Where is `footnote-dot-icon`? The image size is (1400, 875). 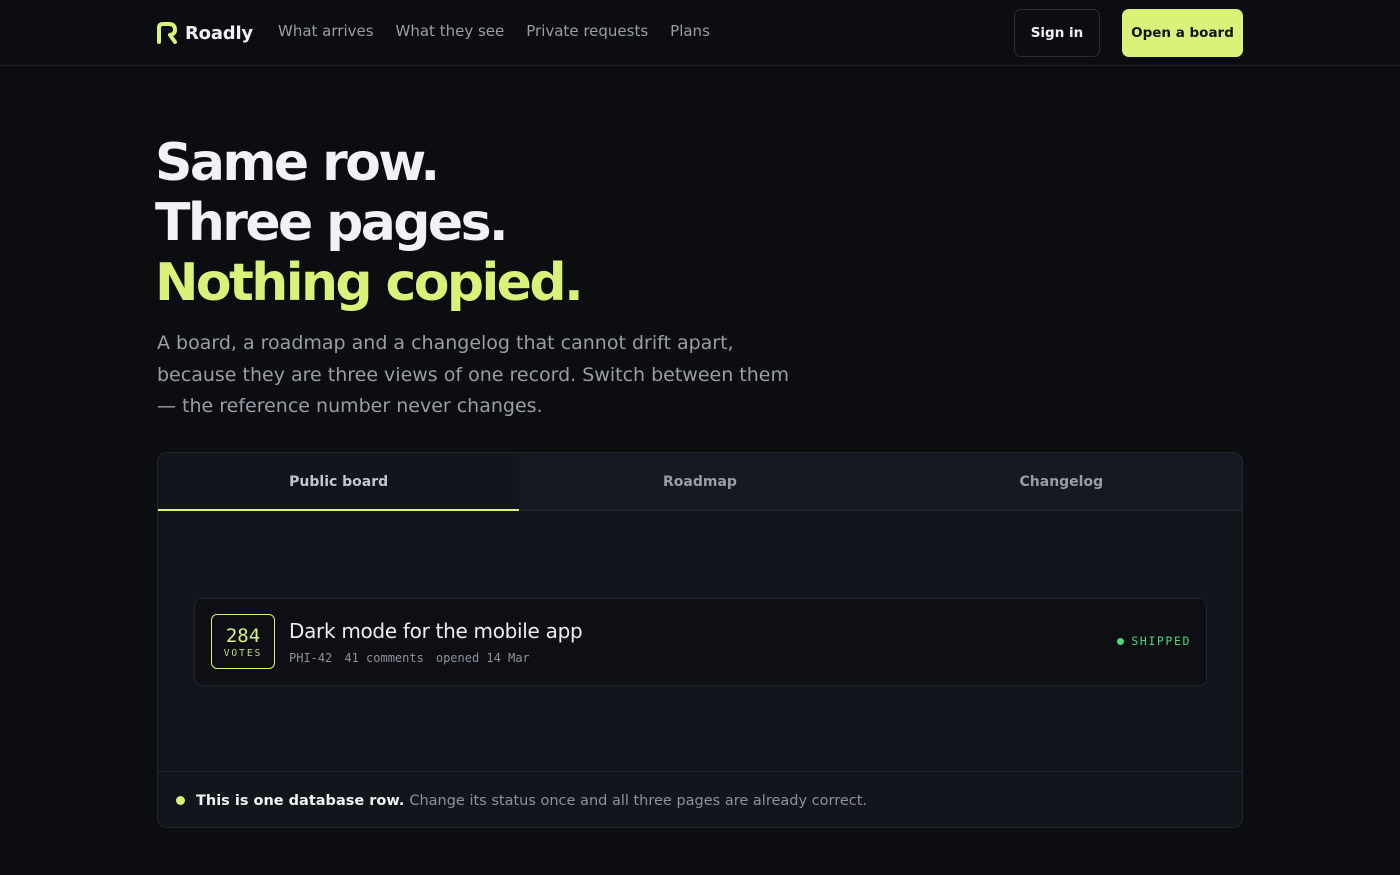
footnote-dot-icon is located at coordinates (180, 800).